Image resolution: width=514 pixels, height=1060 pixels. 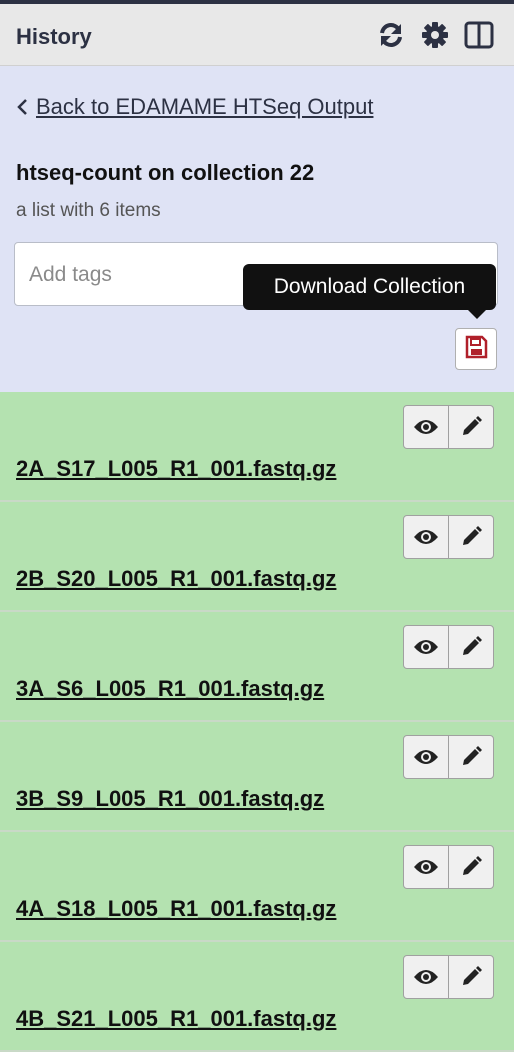 I want to click on chevron-left-icon, so click(x=22, y=107).